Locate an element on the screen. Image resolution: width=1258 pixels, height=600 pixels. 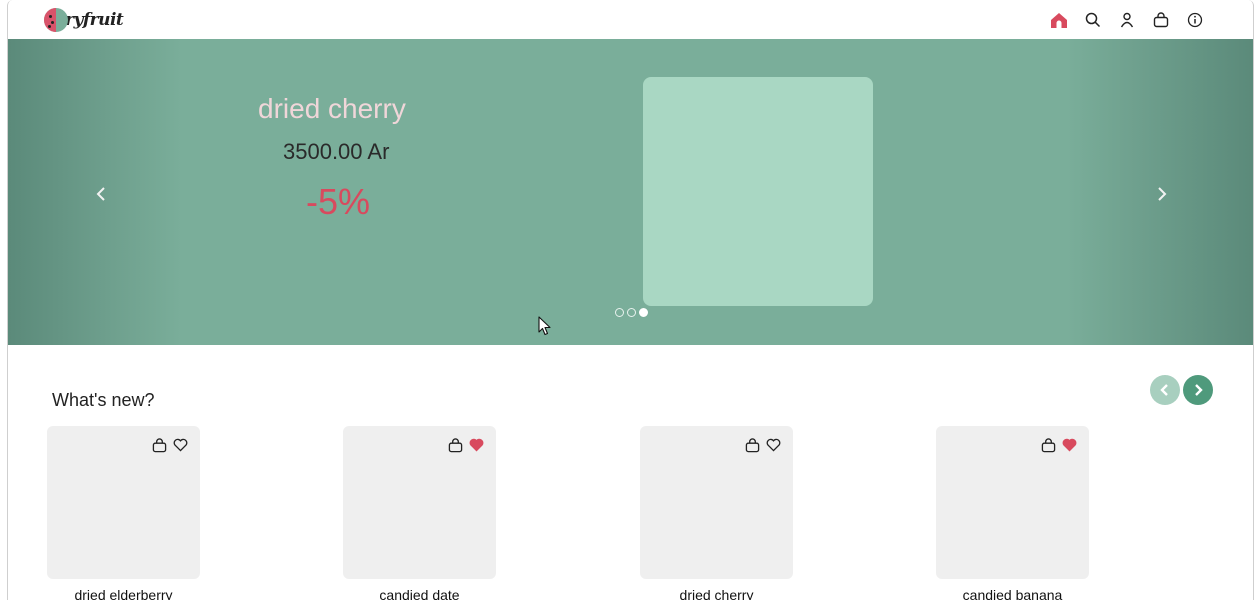
brand-logo: ryfruit is located at coordinates (84, 20).